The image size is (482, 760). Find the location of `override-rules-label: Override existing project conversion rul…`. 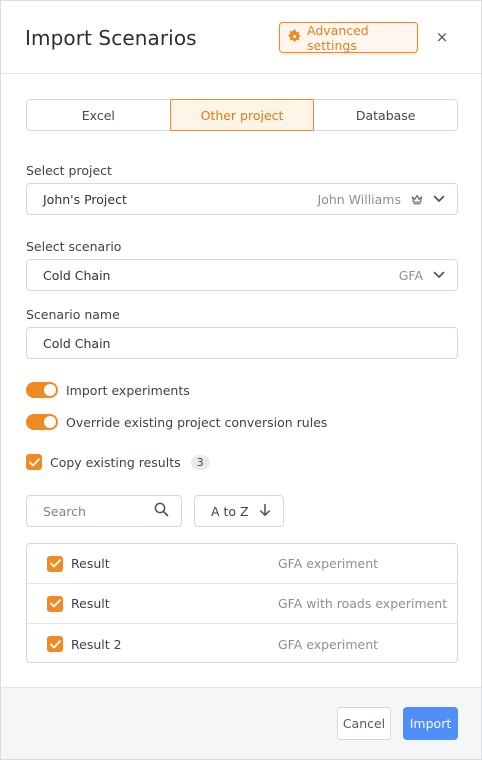

override-rules-label: Override existing project conversion rul… is located at coordinates (197, 422).